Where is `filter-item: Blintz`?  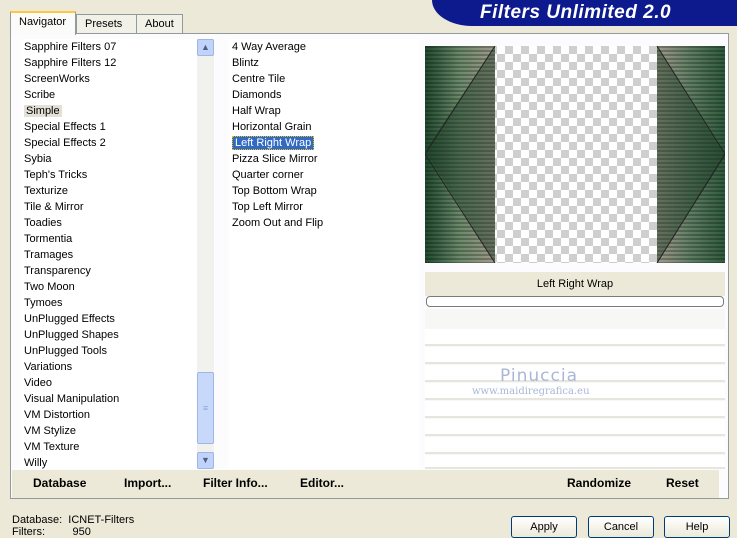
filter-item: Blintz is located at coordinates (324, 63).